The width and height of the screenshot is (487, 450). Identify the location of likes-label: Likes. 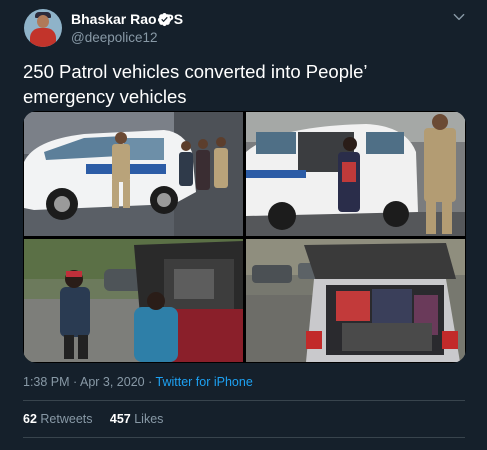
(149, 419).